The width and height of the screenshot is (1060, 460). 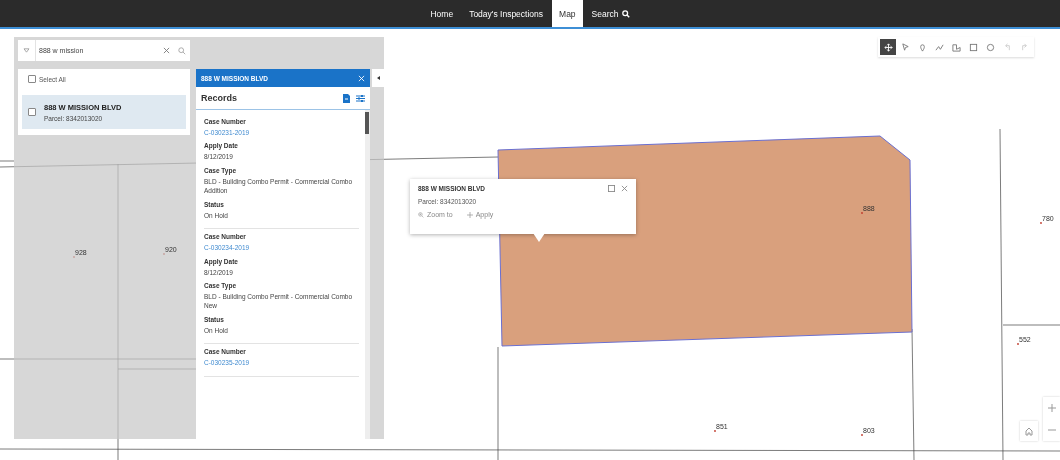 I want to click on collapse-button, so click(x=378, y=78).